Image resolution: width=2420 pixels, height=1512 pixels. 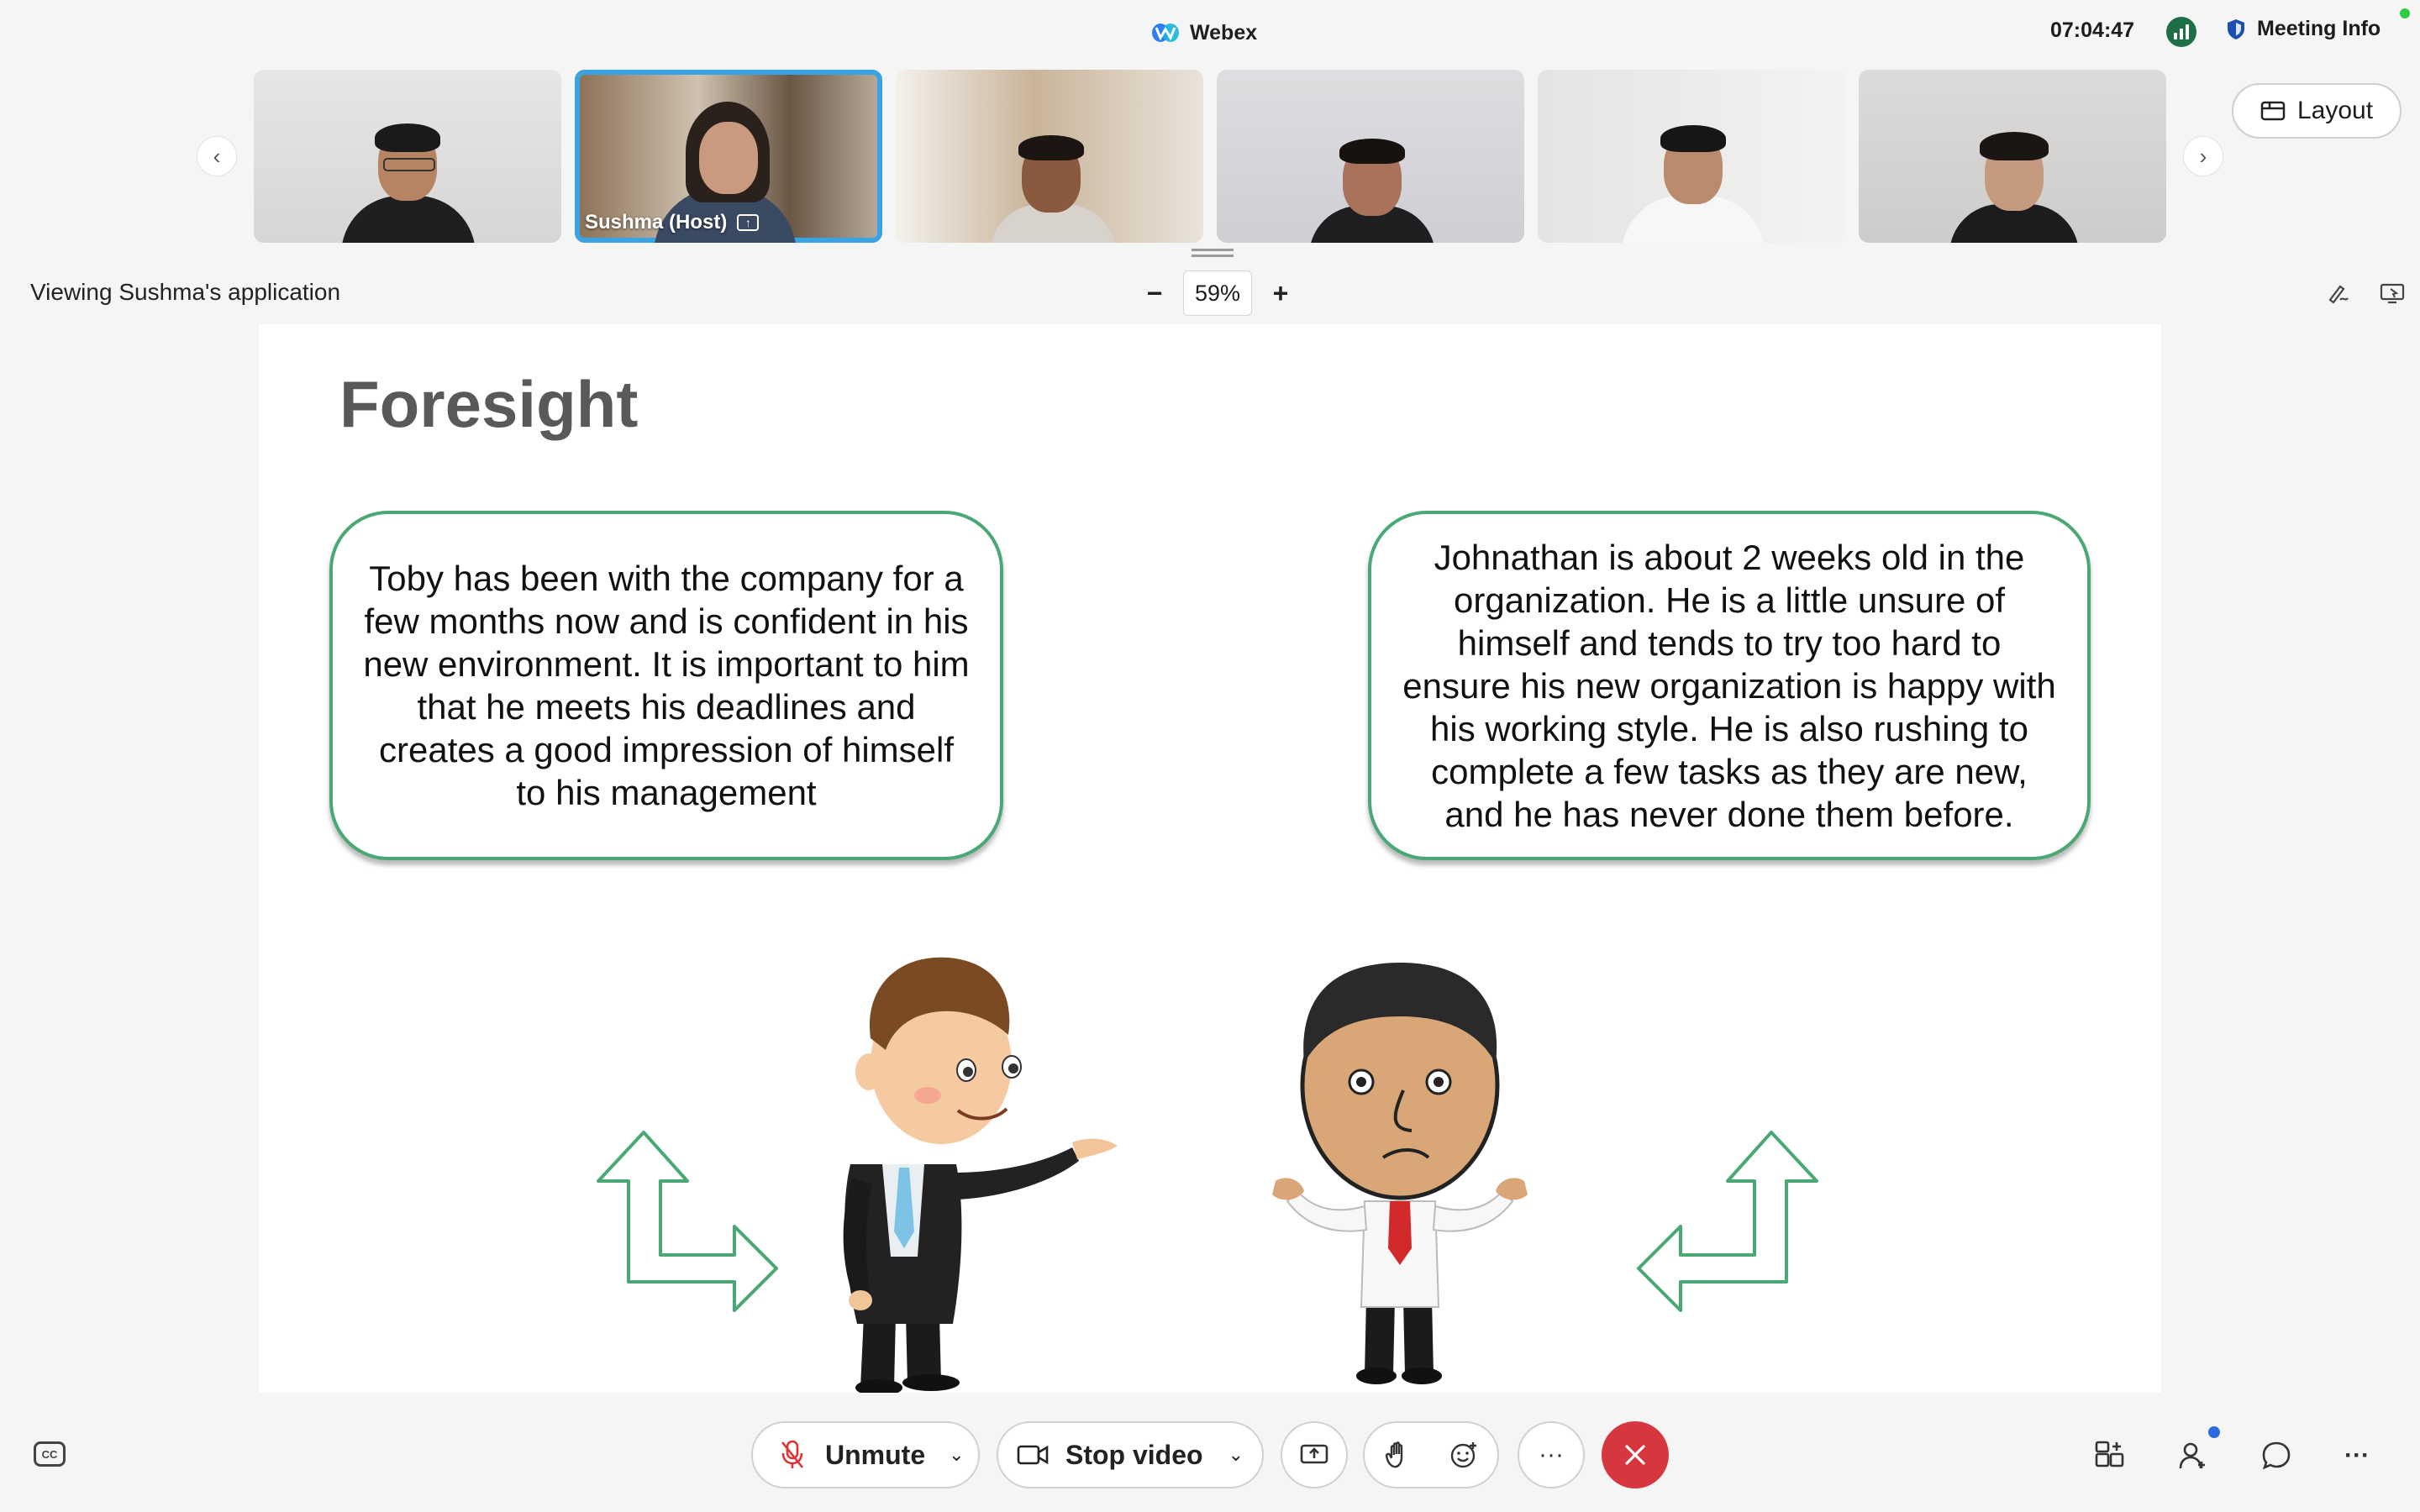 I want to click on apps-icon, so click(x=2110, y=1455).